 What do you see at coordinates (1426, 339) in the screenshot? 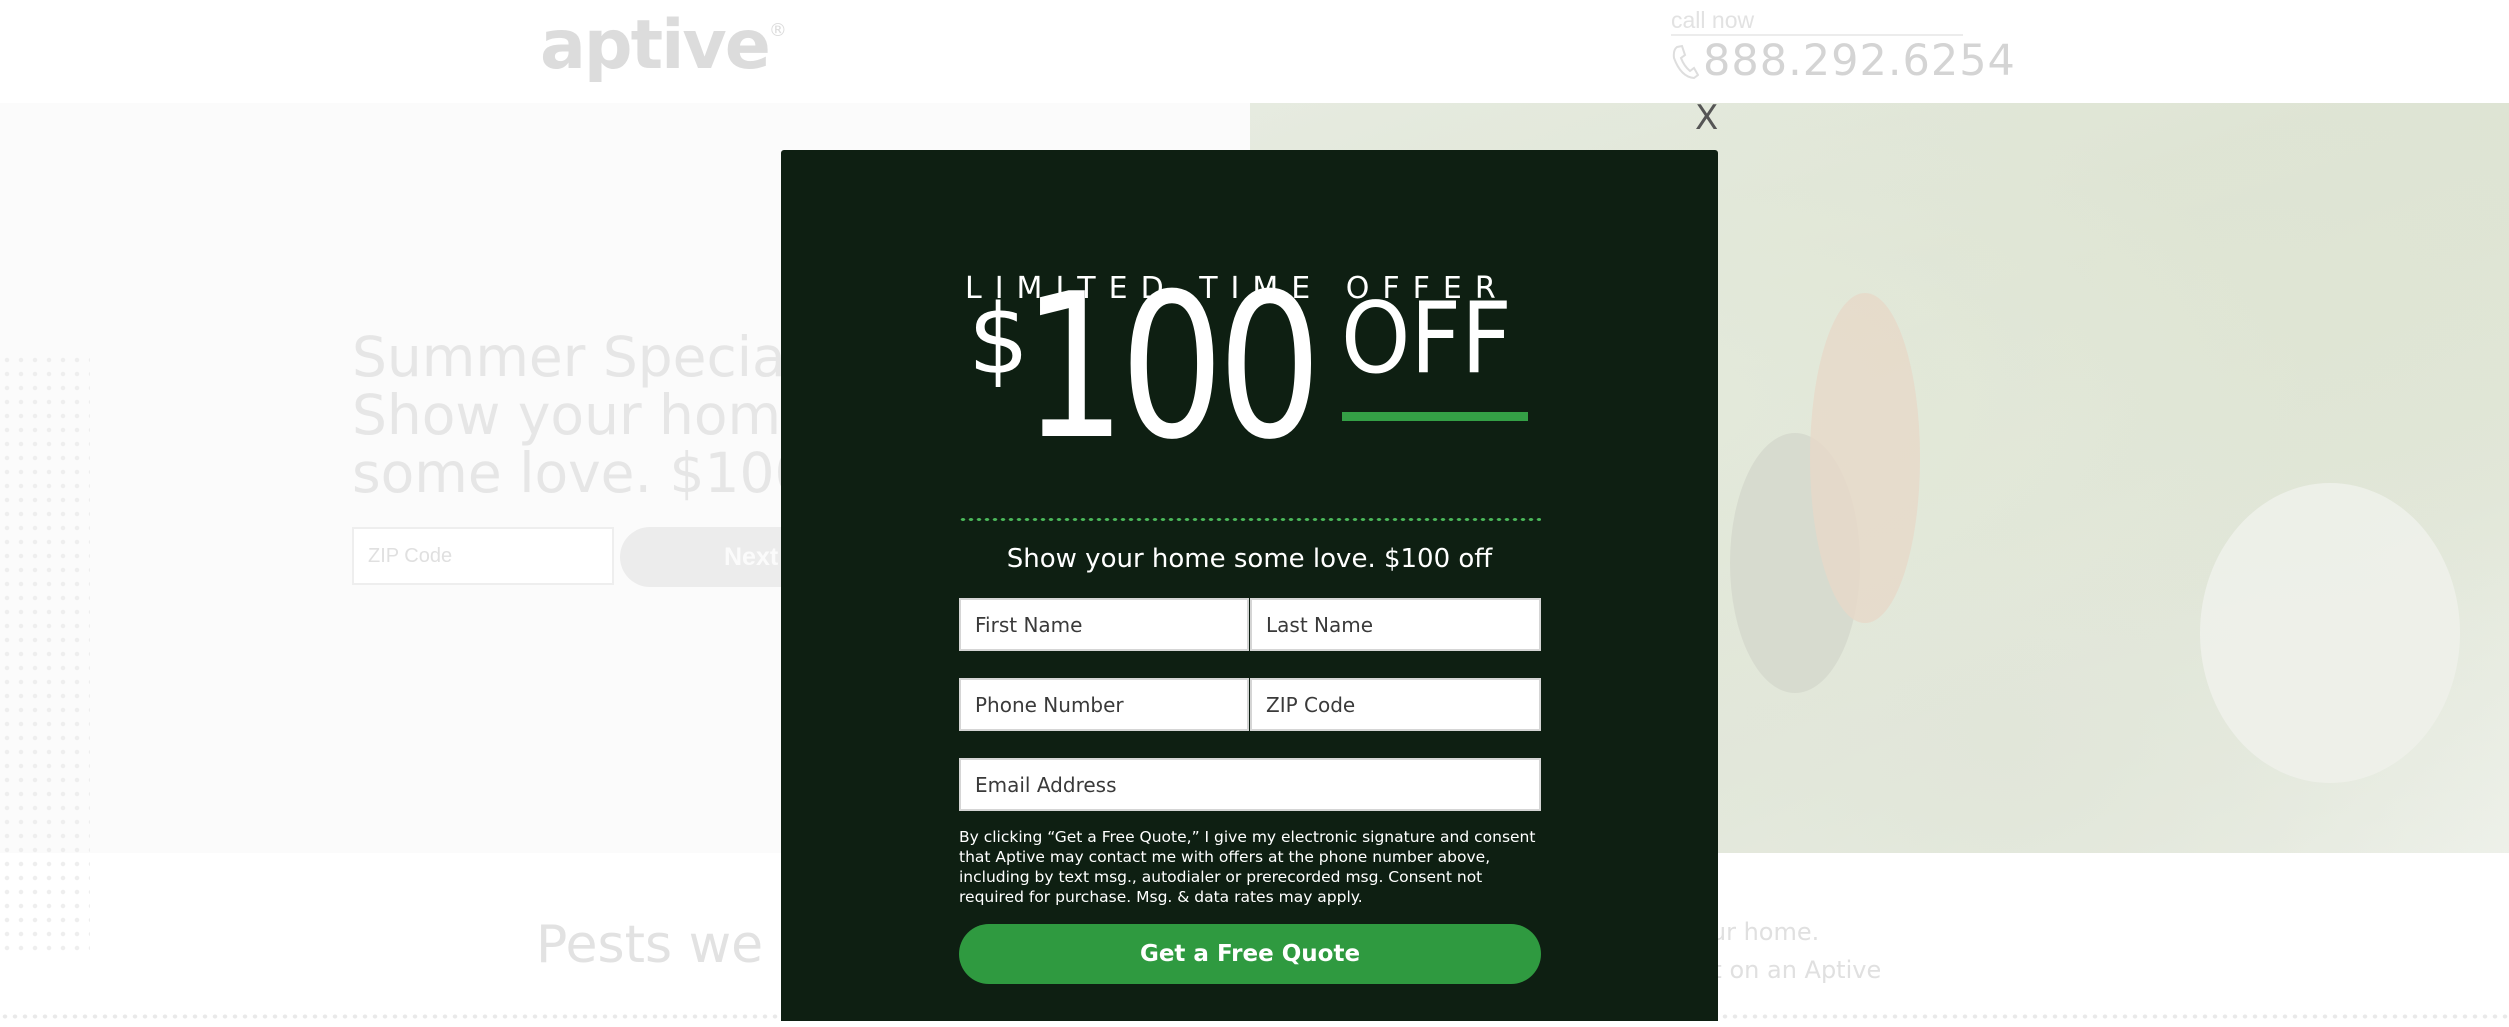
I see `offer-off: OFF` at bounding box center [1426, 339].